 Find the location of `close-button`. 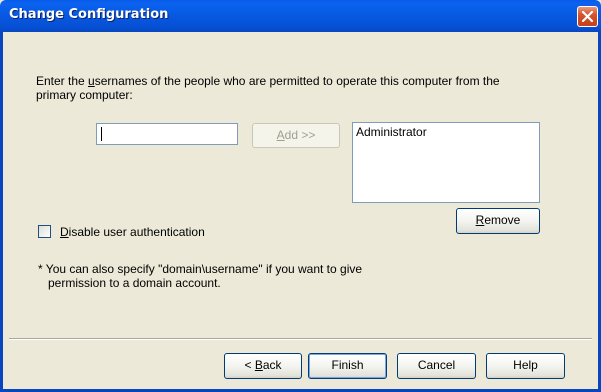

close-button is located at coordinates (587, 16).